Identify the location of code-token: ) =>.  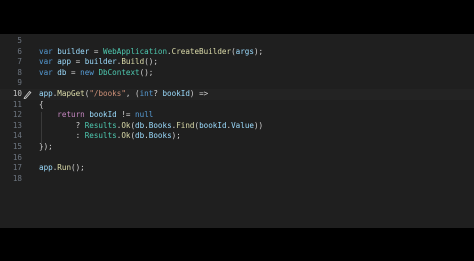
(199, 93).